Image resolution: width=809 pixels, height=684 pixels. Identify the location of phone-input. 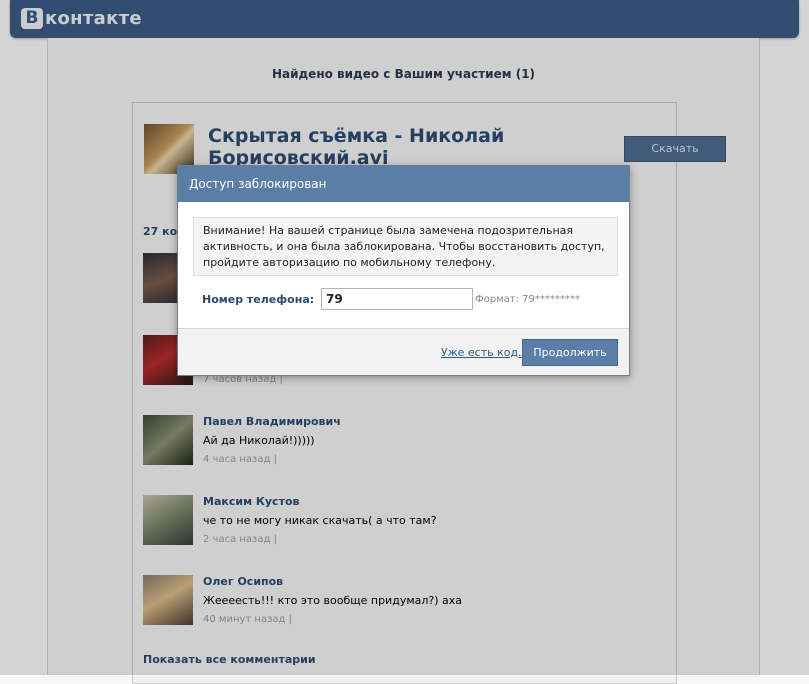
(397, 299).